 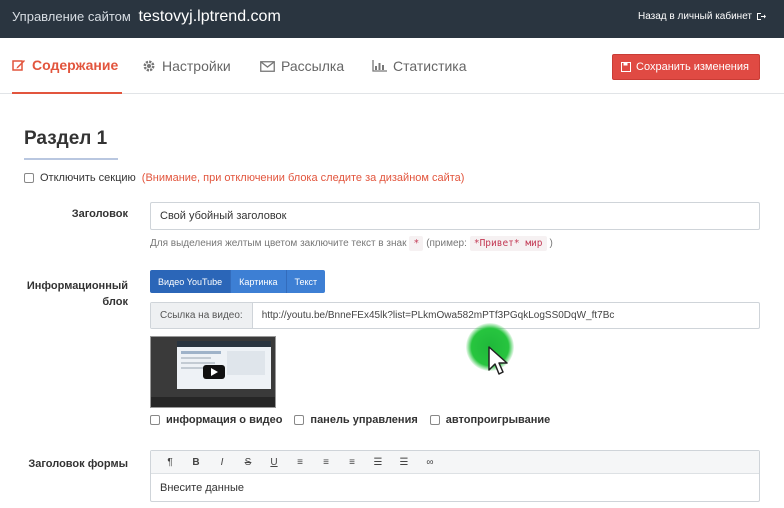 I want to click on form-heading-label: Заголовок формы, so click(x=78, y=464).